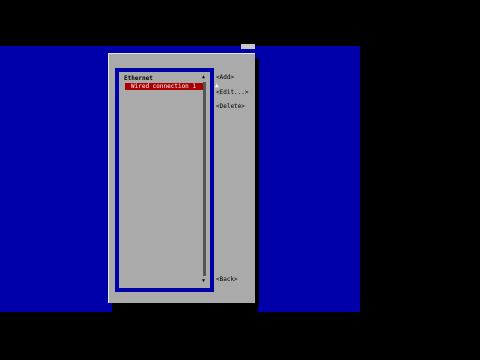  I want to click on dialog-shadow-bottom, so click(185, 307).